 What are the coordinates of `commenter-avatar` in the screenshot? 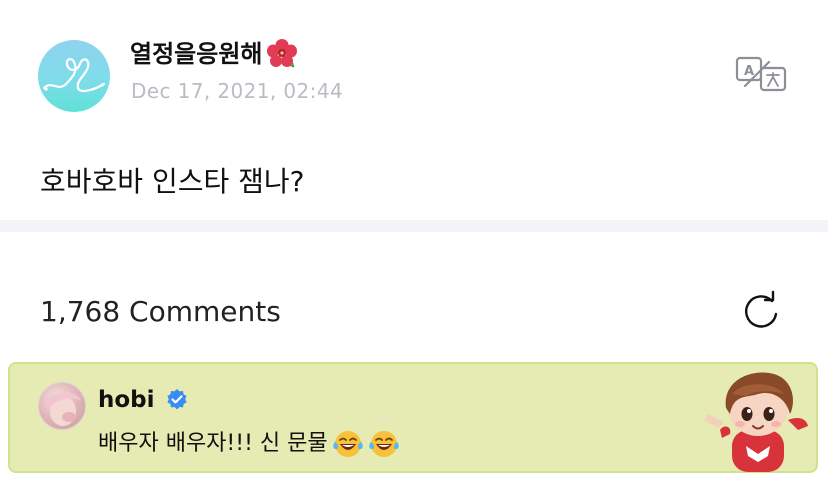 It's located at (62, 406).